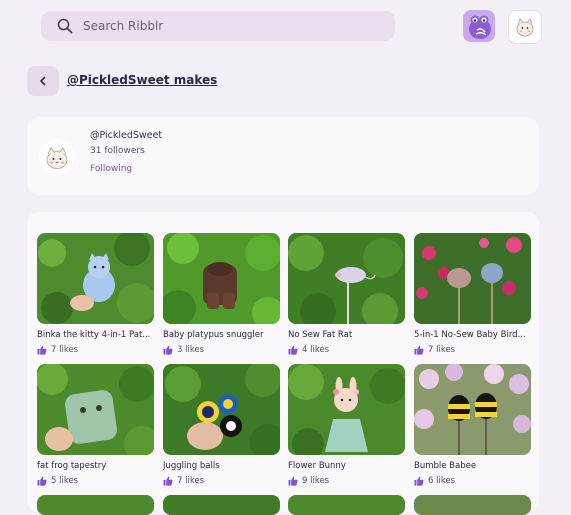 The image size is (571, 515). Describe the element at coordinates (221, 466) in the screenshot. I see `item-title: Juggling balls` at that location.